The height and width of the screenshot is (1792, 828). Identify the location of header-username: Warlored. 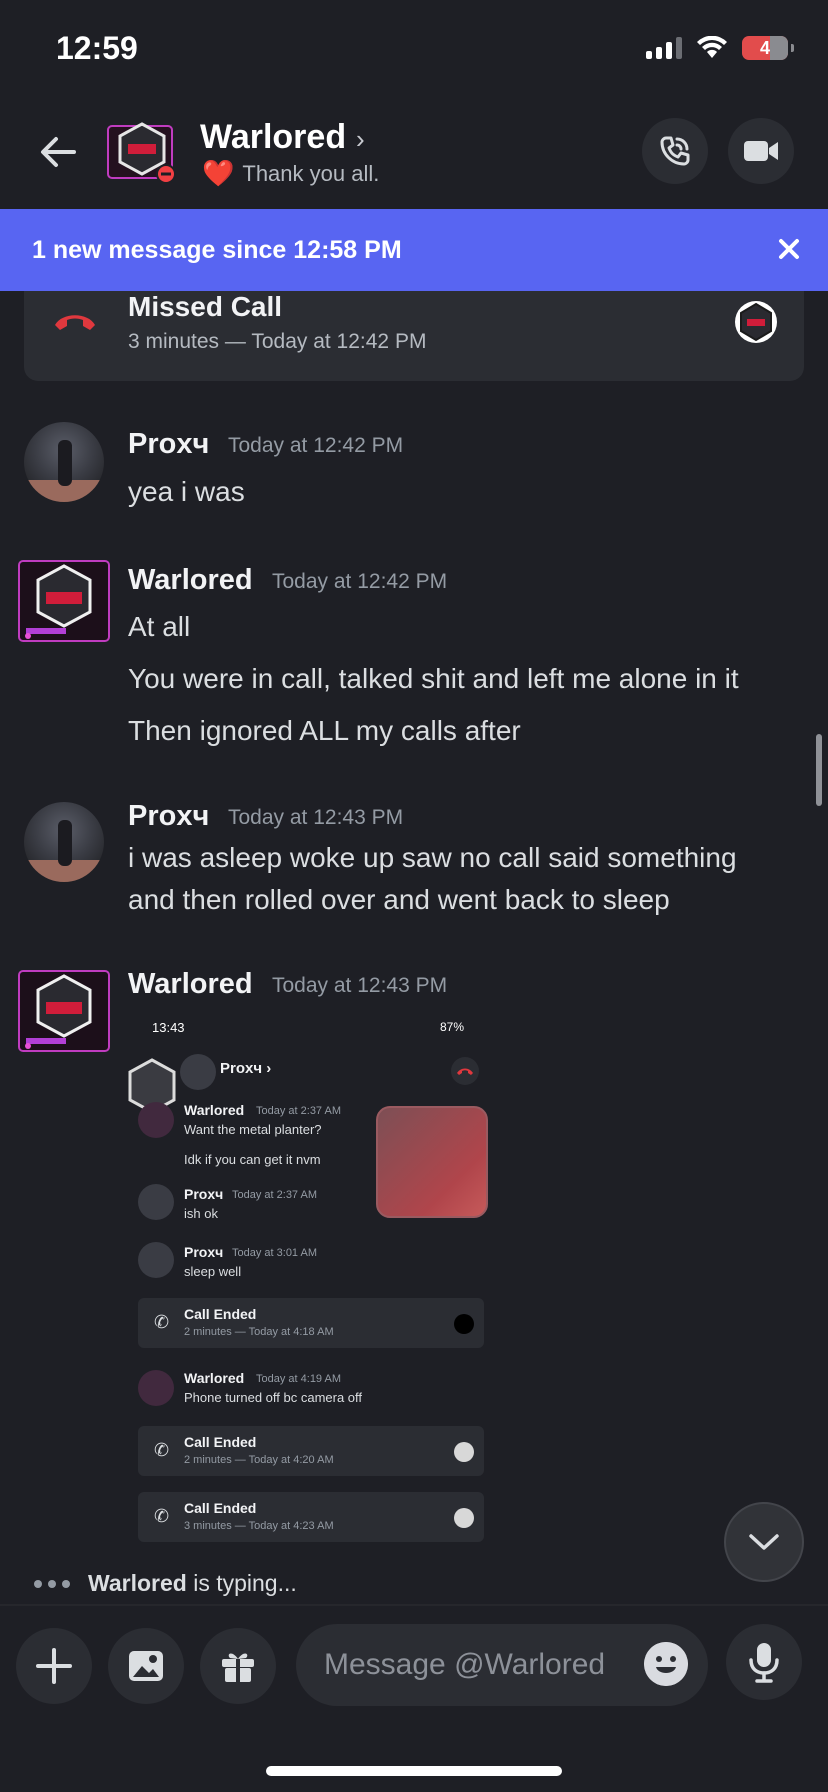
(273, 137).